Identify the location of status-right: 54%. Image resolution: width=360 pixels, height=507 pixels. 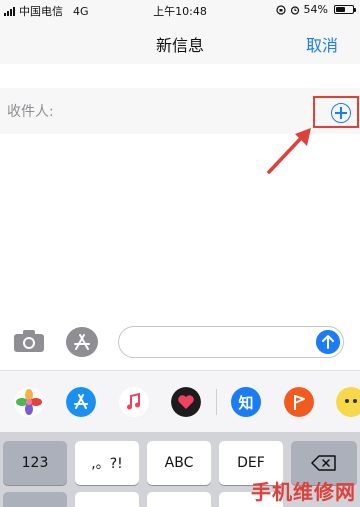
(315, 9).